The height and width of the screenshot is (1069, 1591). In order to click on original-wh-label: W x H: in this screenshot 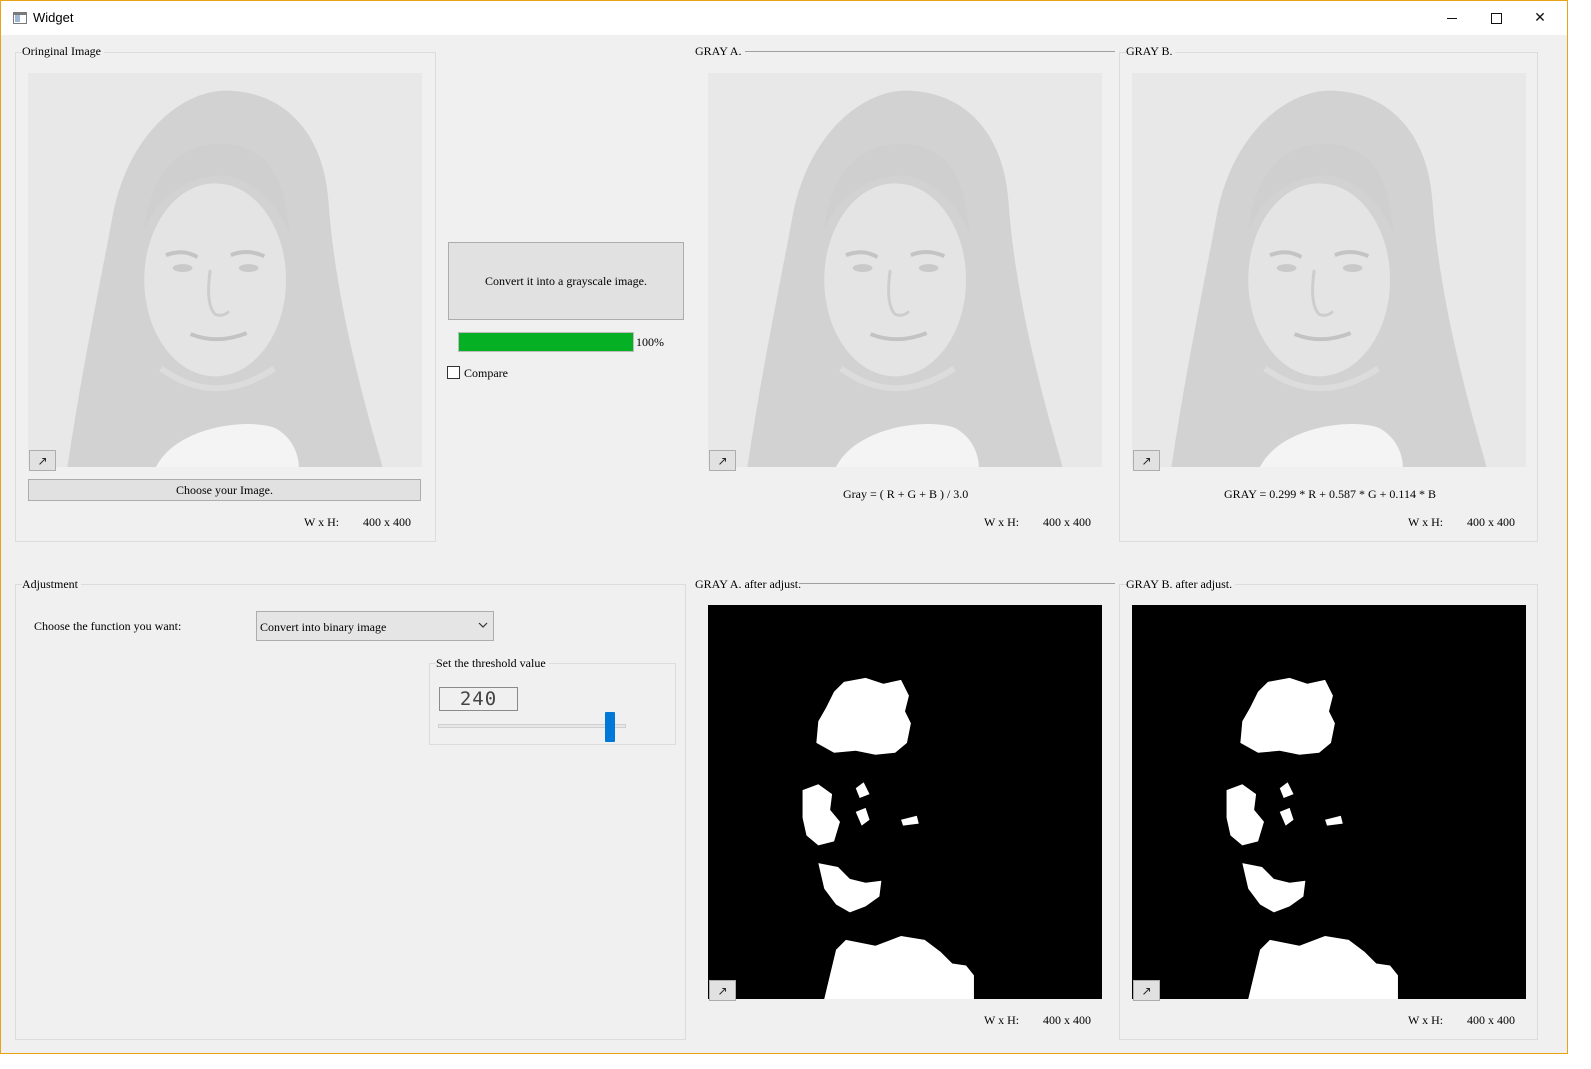, I will do `click(322, 522)`.